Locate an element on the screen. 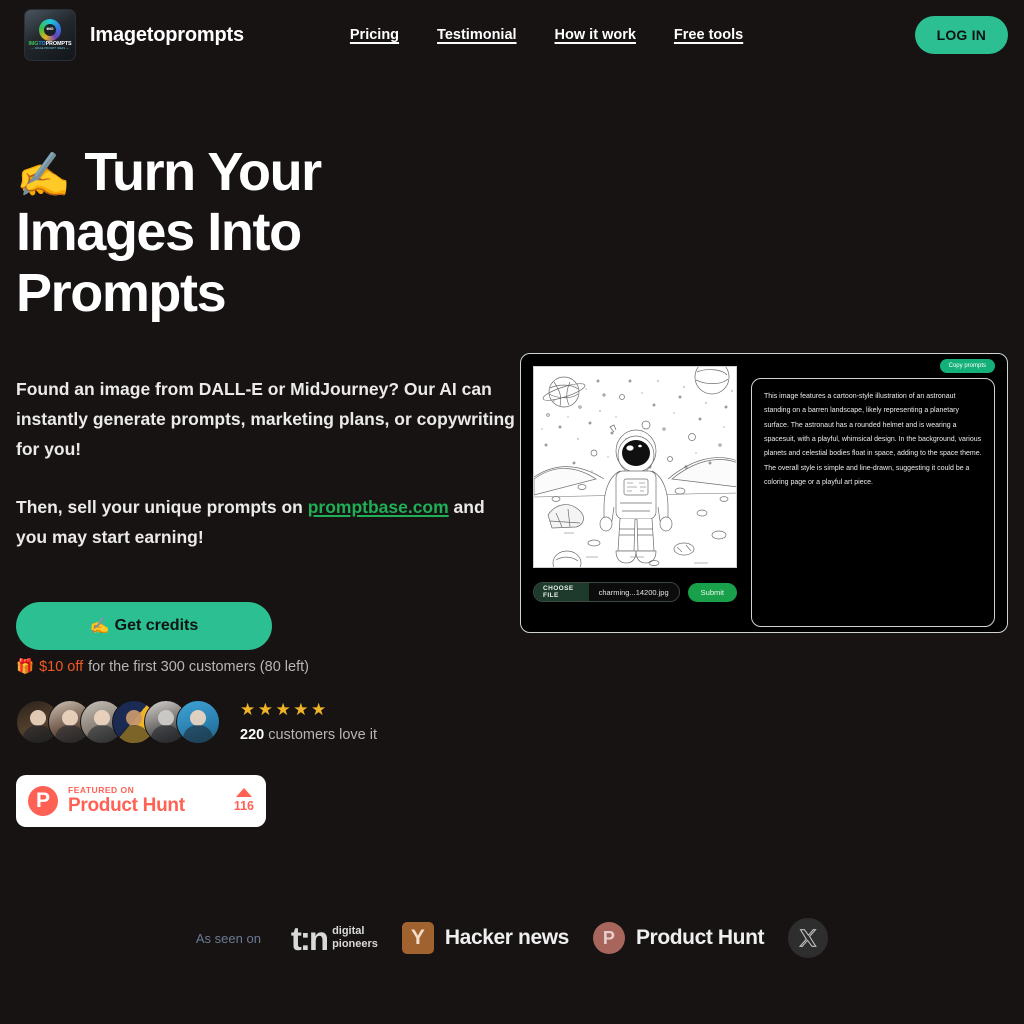  ycombinator-icon: Y is located at coordinates (417, 938).